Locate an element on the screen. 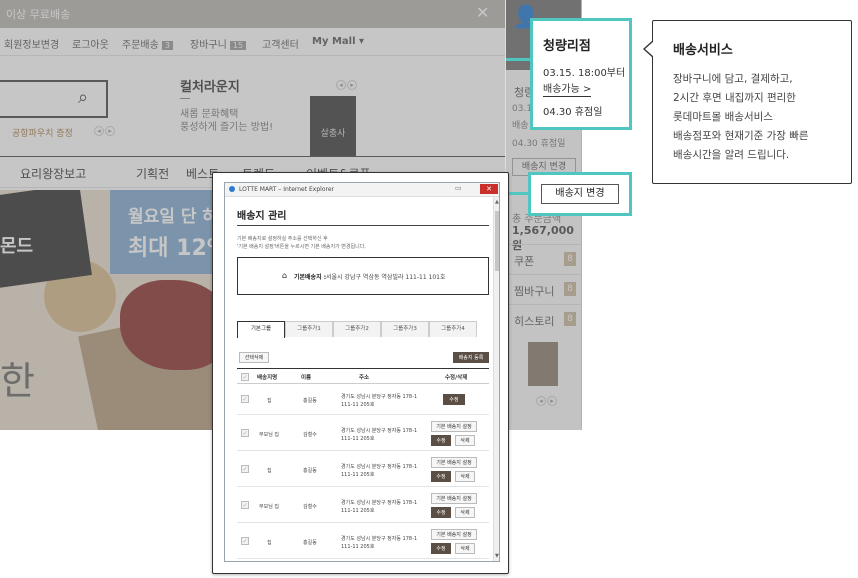 The height and width of the screenshot is (578, 858). default-address-box: ⌂ 기본배송지 : 서울시 강남구 역삼동 역삼빌라 111-11 101호 is located at coordinates (363, 276).